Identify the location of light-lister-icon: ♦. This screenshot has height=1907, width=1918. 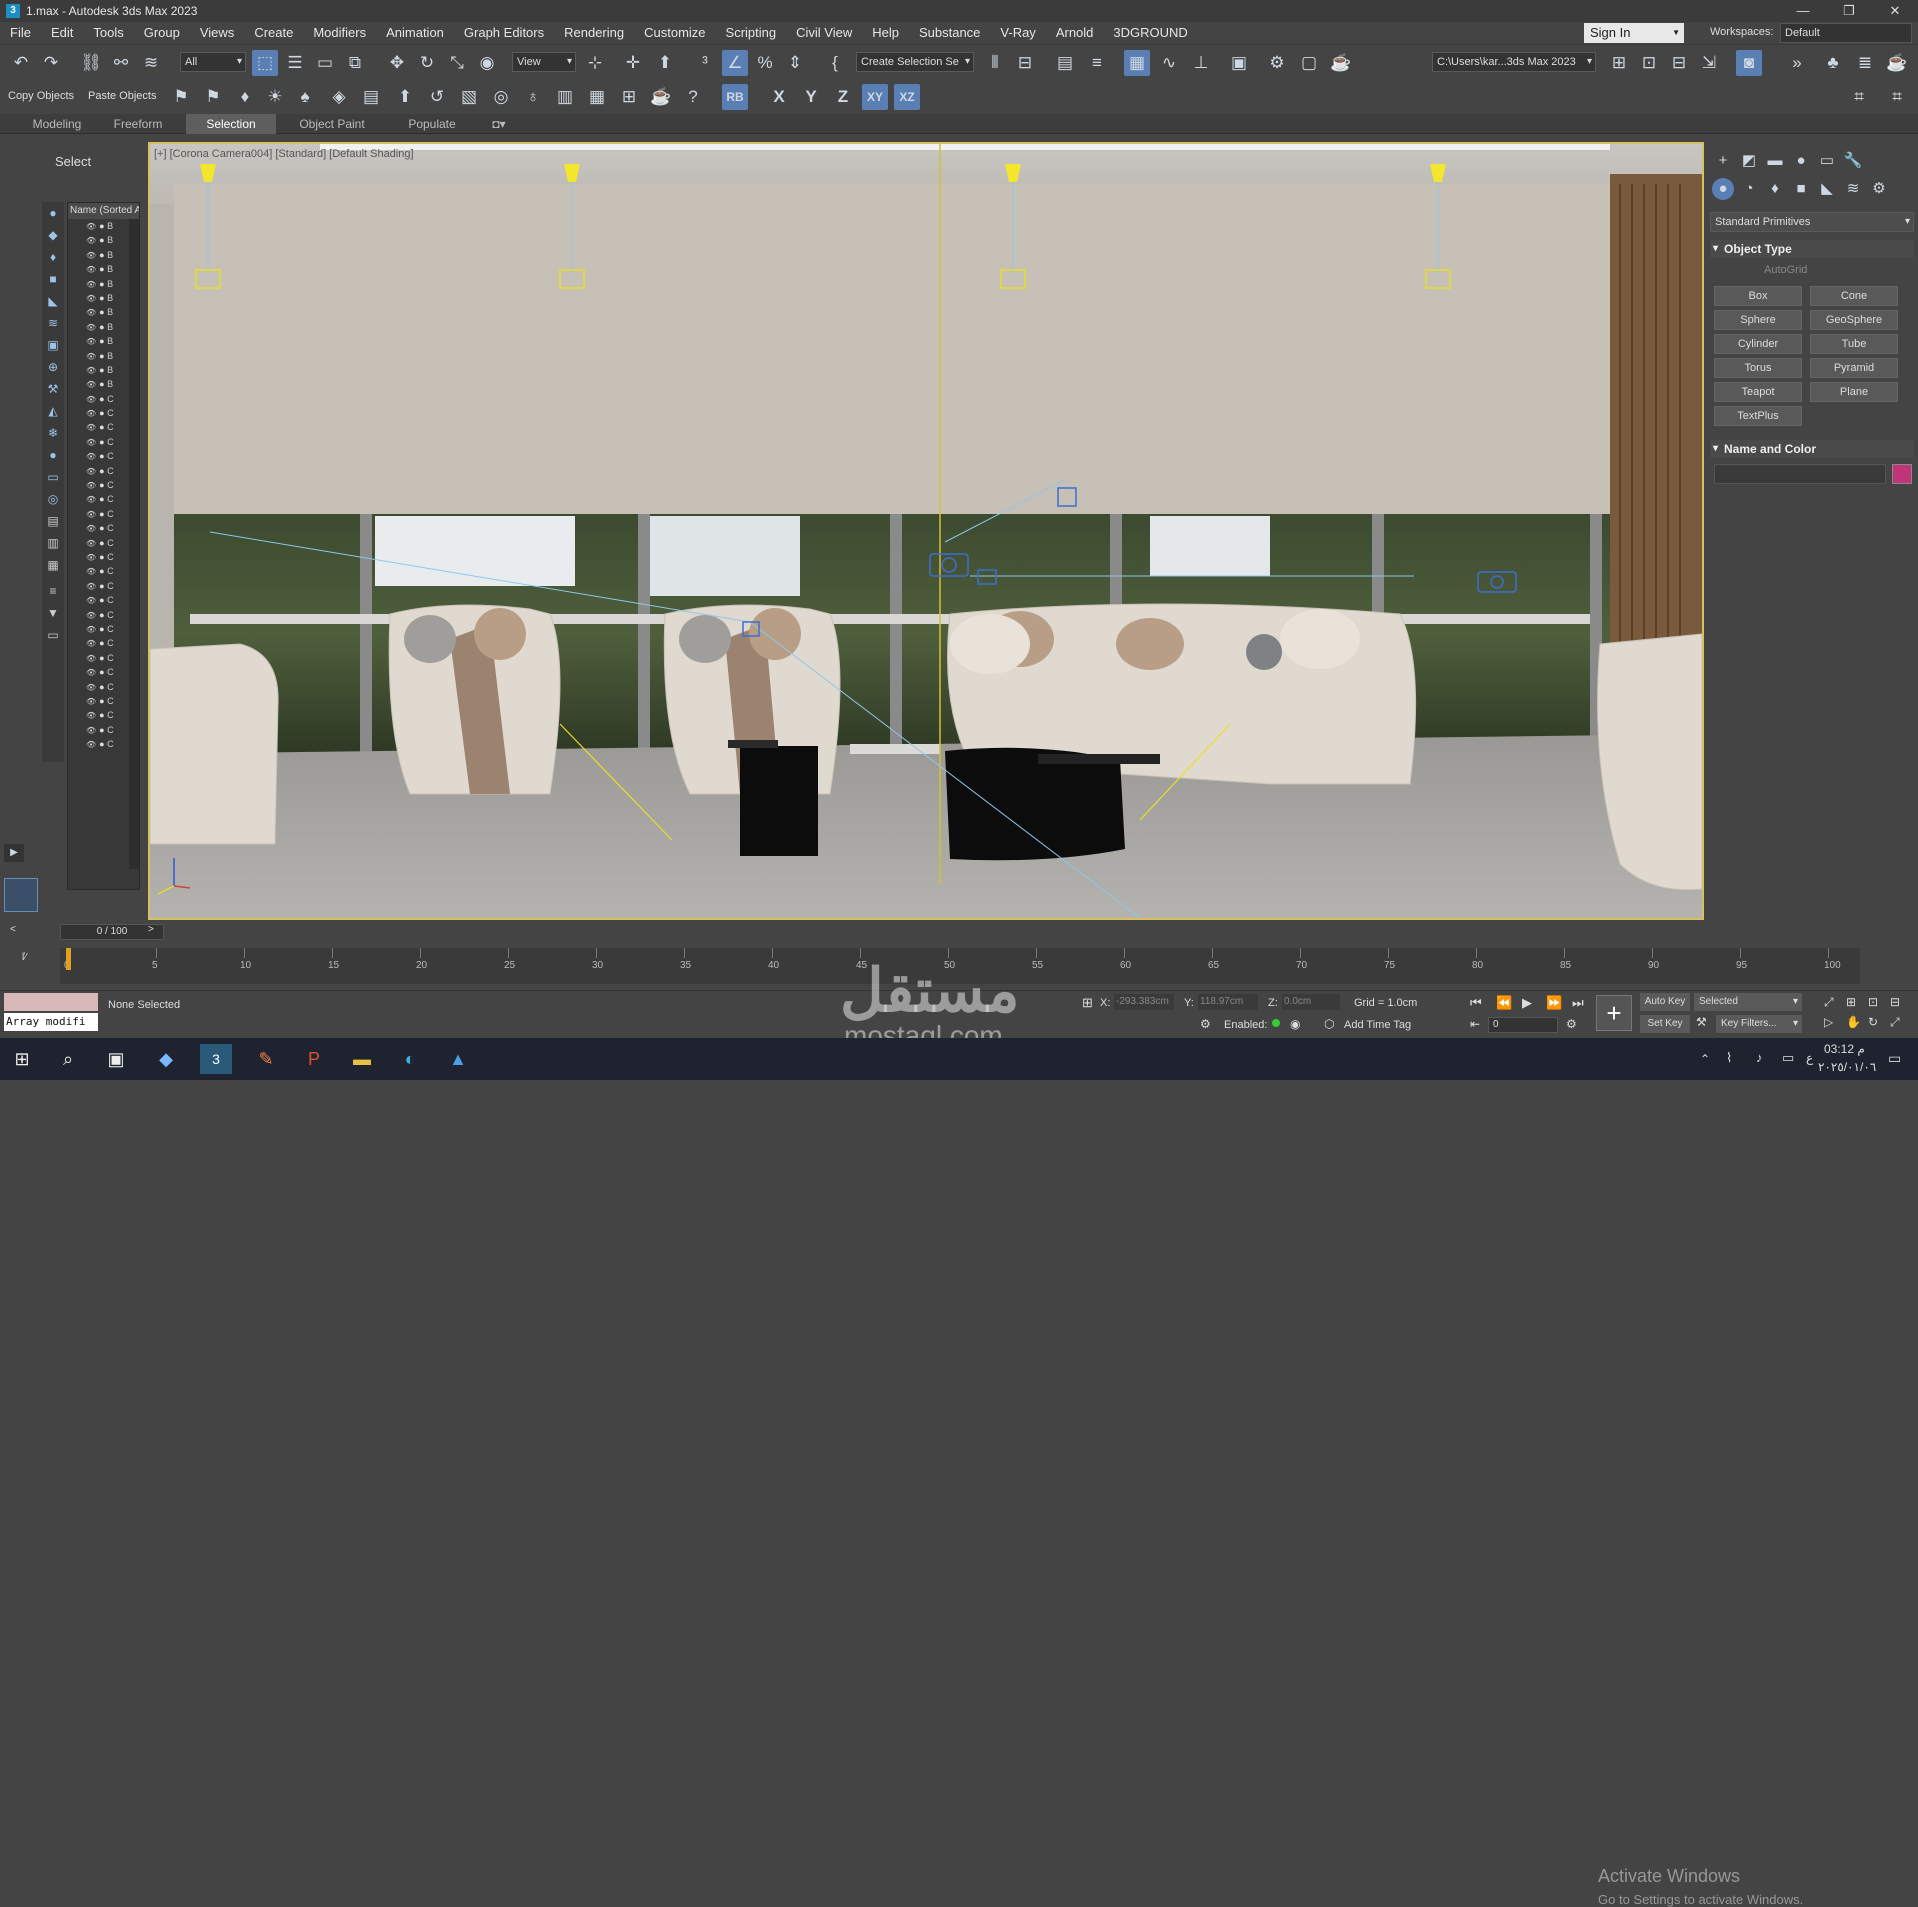
(245, 97).